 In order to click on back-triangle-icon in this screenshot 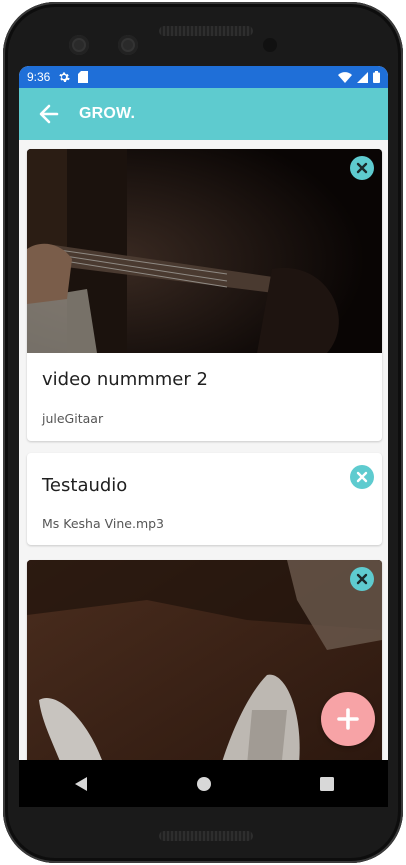, I will do `click(80, 783)`.